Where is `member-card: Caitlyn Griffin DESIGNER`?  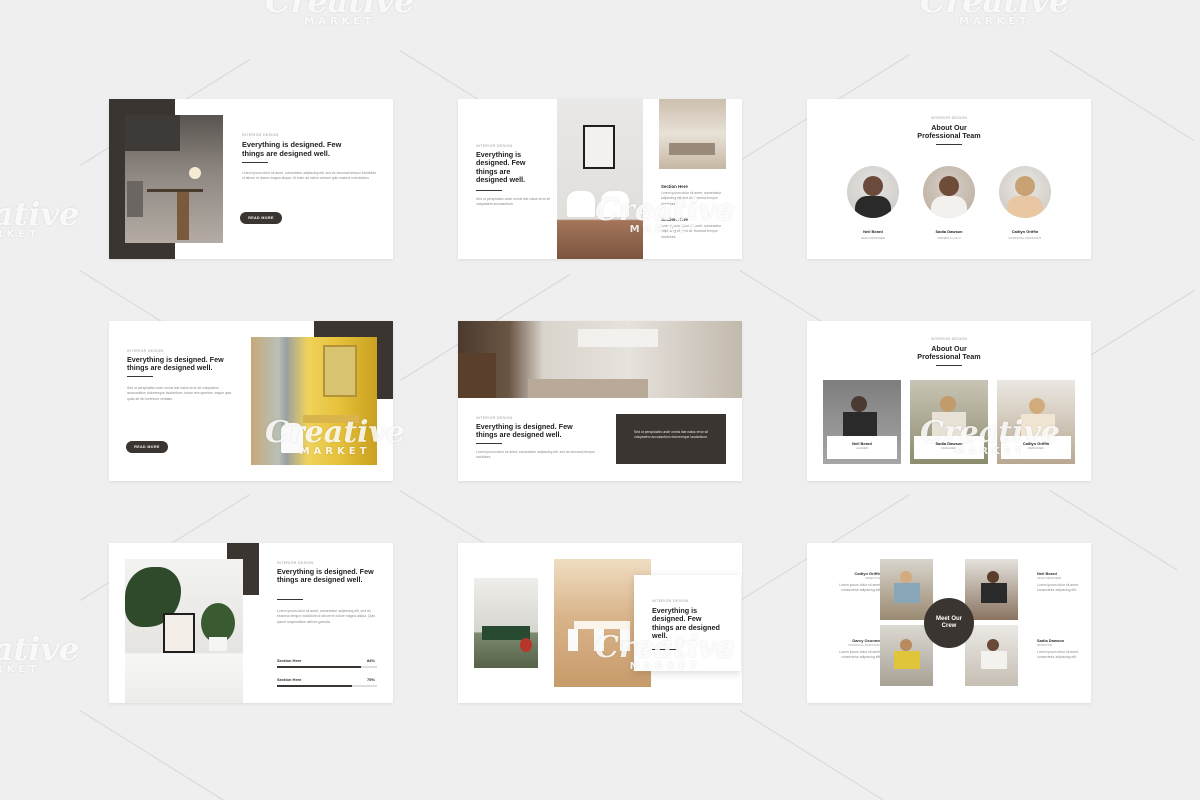
member-card: Caitlyn Griffin DESIGNER is located at coordinates (1036, 447).